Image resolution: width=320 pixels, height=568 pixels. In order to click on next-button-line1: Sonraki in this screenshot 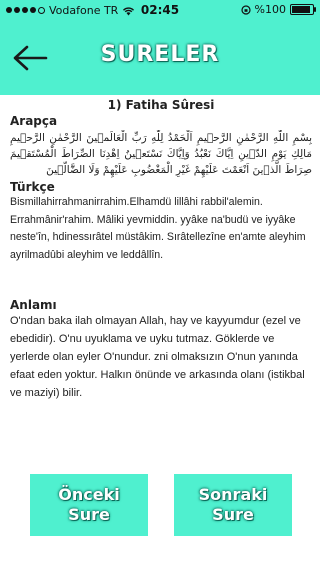, I will do `click(233, 494)`.